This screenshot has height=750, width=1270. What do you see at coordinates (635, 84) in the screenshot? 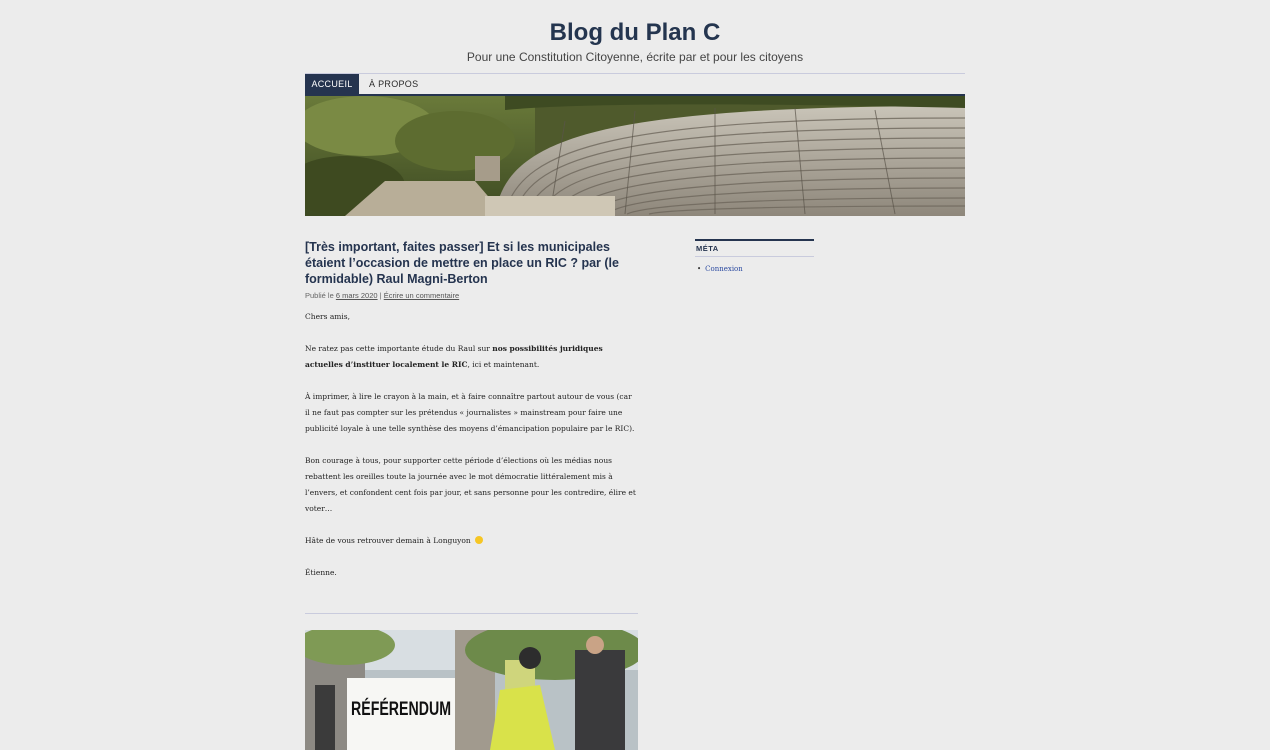
I see `main-navigation: ACCUEIL À PROPOS` at bounding box center [635, 84].